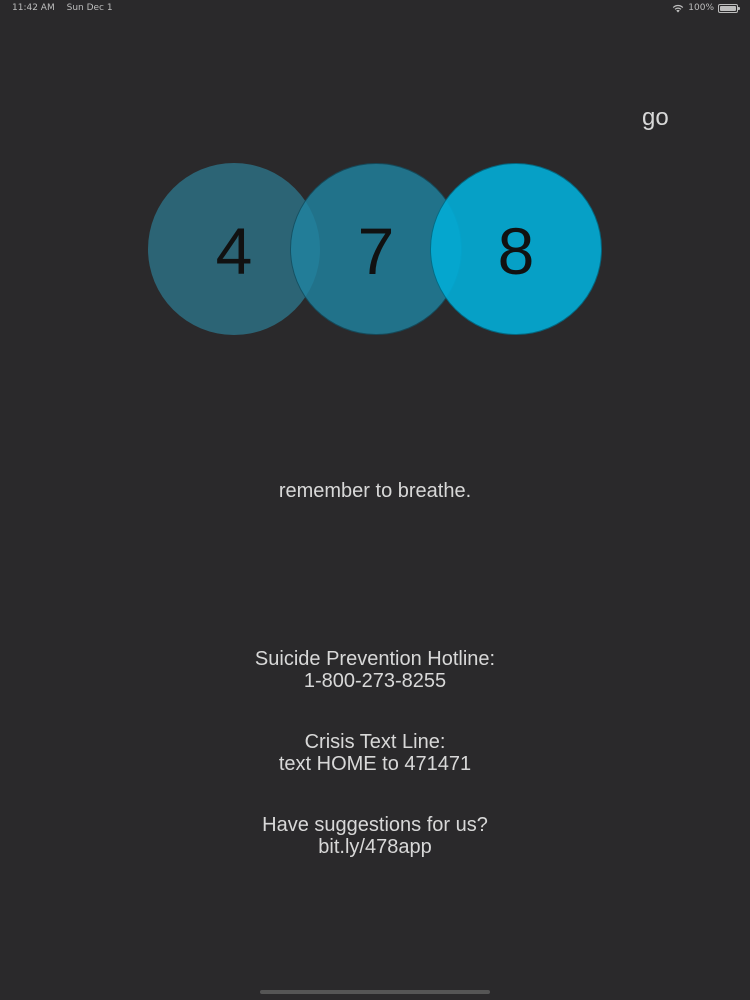 This screenshot has width=750, height=1000. I want to click on suggestions-block: Have suggestions for us? bit.ly/478app, so click(375, 836).